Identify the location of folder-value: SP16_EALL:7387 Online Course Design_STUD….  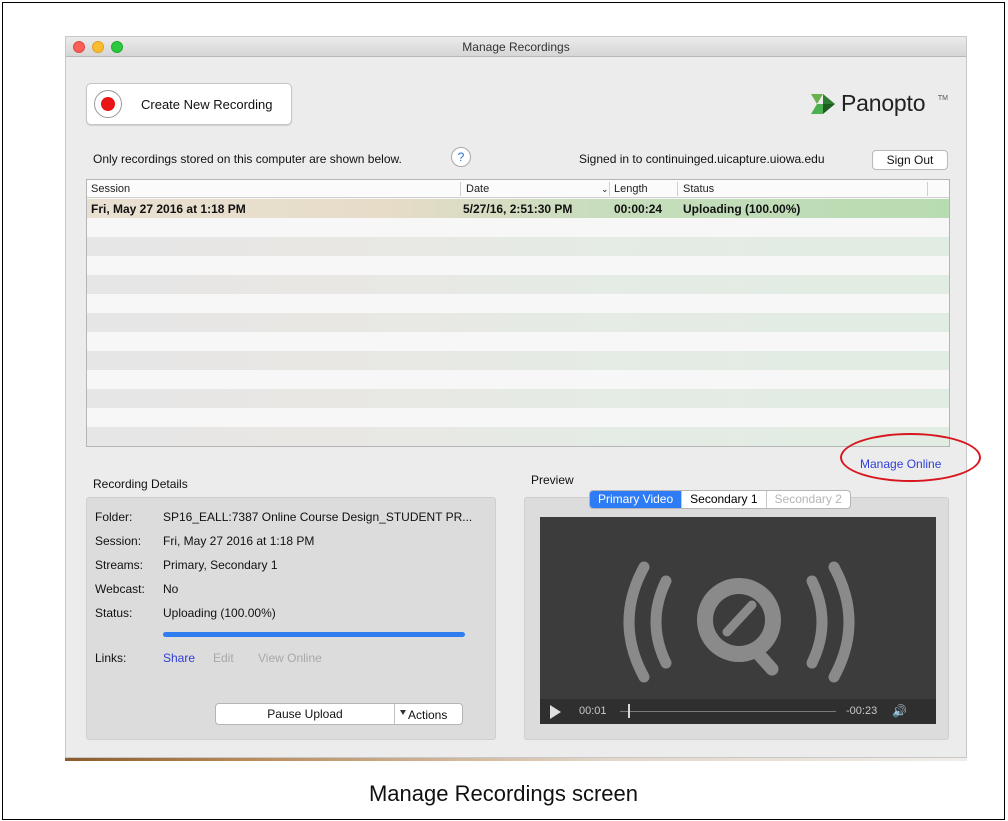
(318, 517).